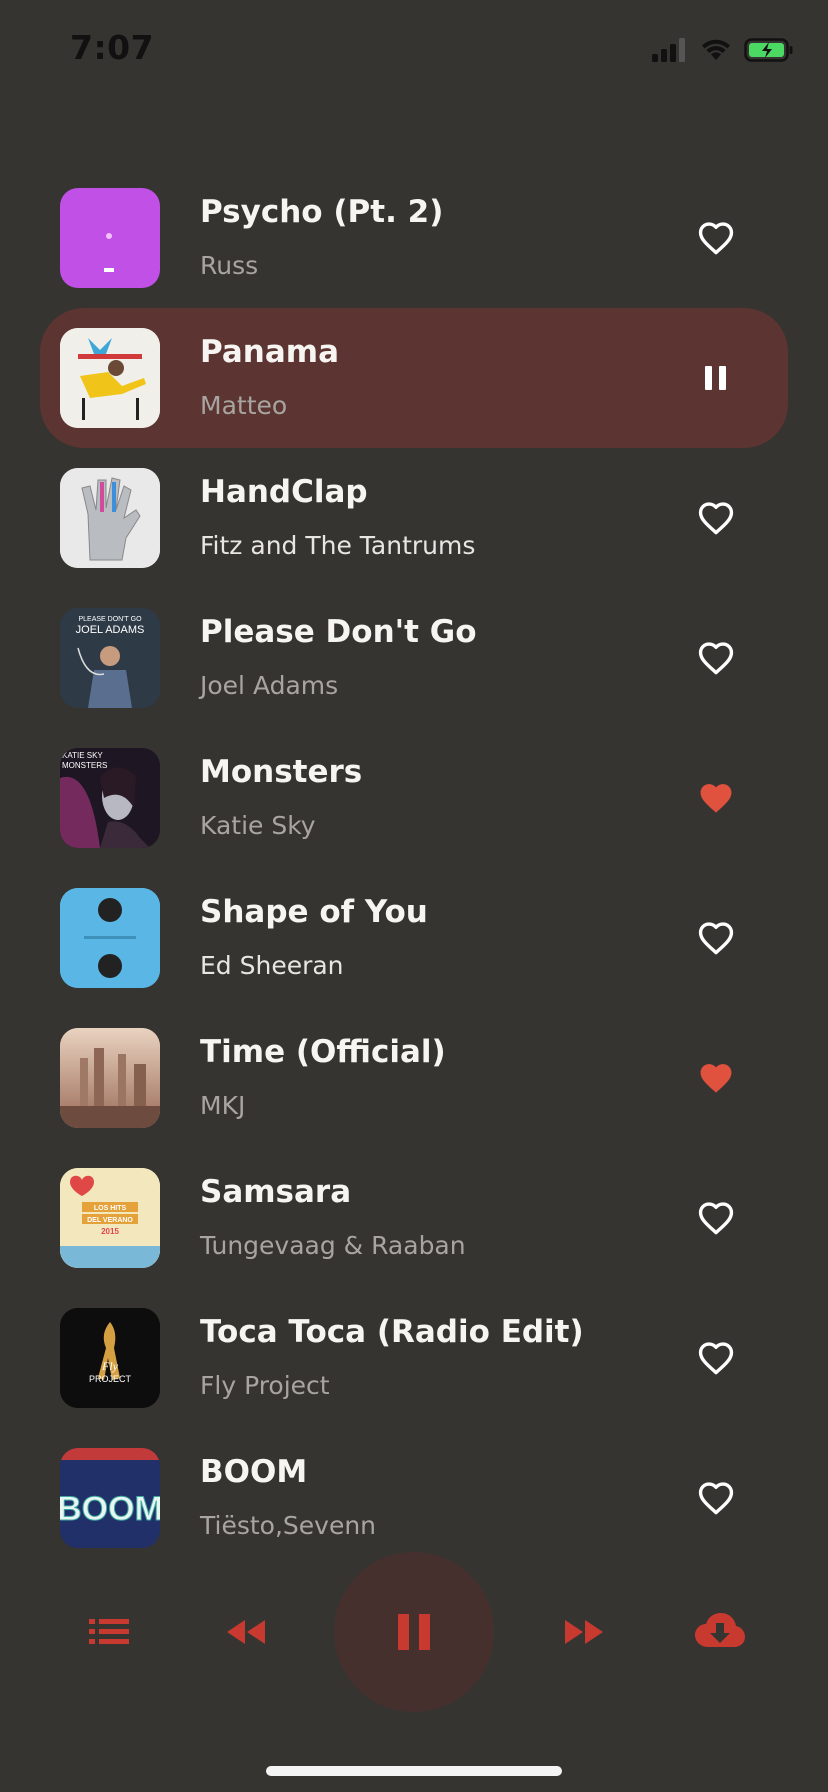  What do you see at coordinates (414, 378) in the screenshot?
I see `track-row-now-playing: Panama Matteo` at bounding box center [414, 378].